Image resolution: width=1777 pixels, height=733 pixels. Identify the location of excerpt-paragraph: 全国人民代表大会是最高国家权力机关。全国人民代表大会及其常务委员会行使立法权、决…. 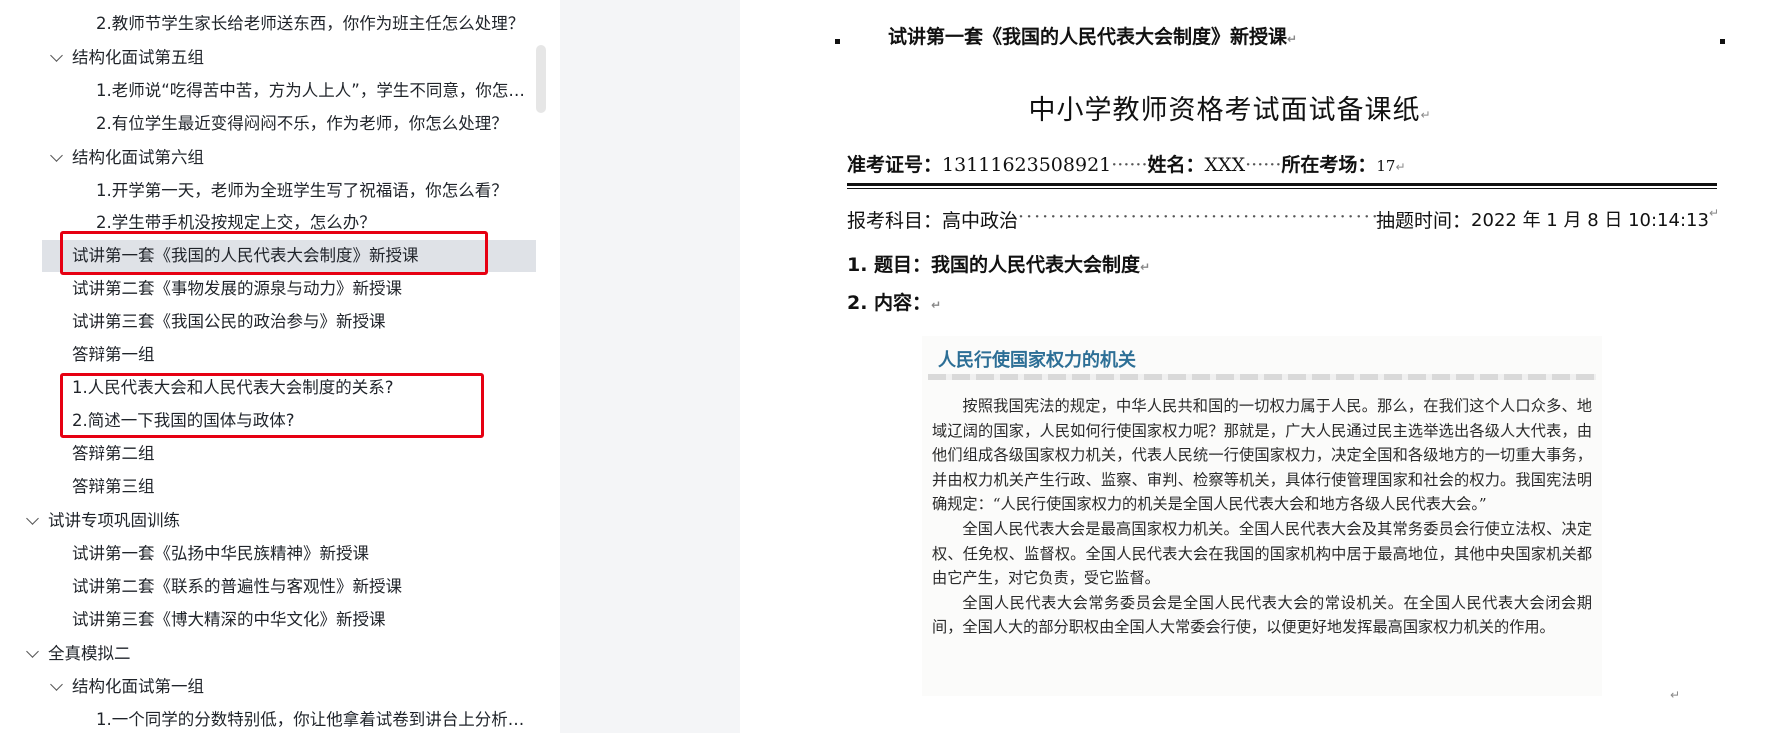
(1262, 553).